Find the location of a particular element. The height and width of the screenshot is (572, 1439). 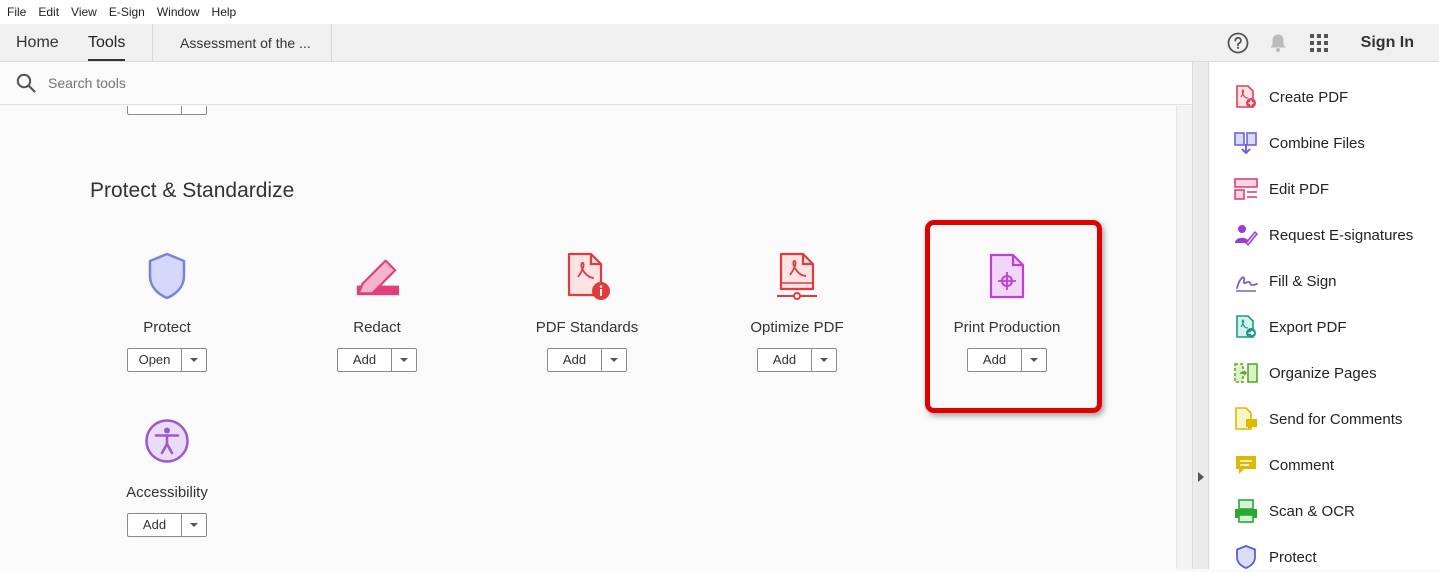

search-input is located at coordinates (248, 83).